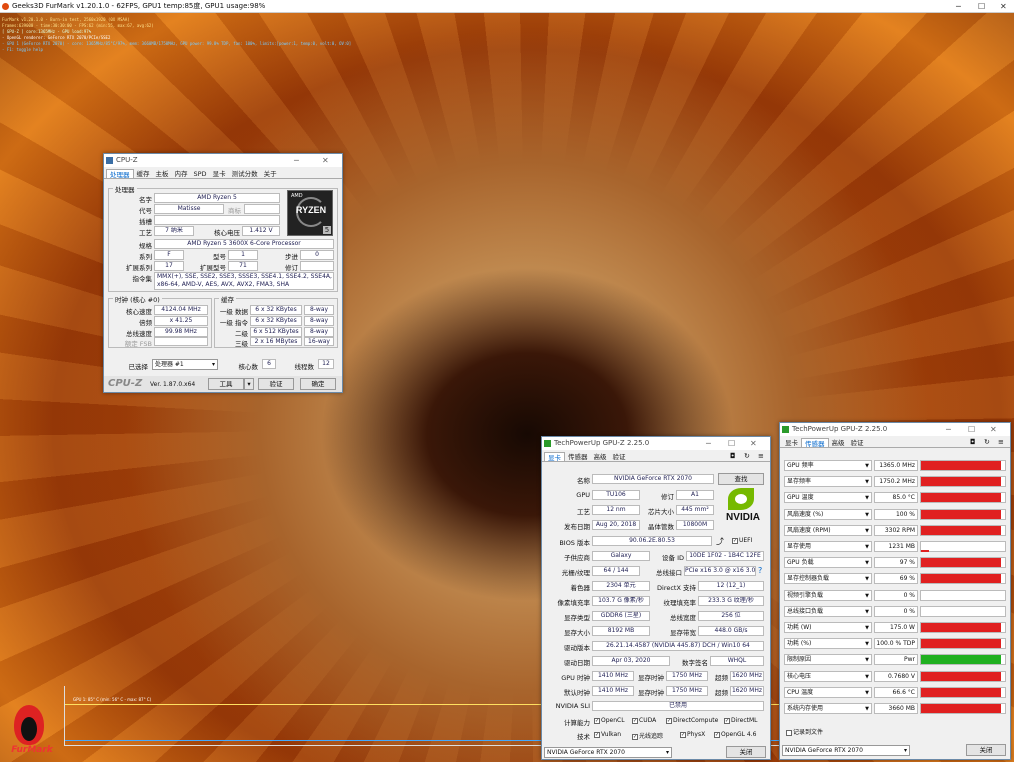  I want to click on sensor-name: GPU 负载 ▼, so click(828, 563).